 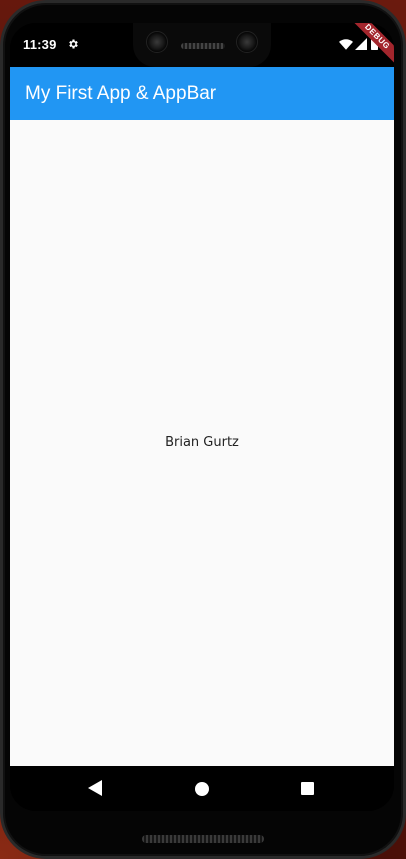 I want to click on front-camera-left, so click(x=157, y=42).